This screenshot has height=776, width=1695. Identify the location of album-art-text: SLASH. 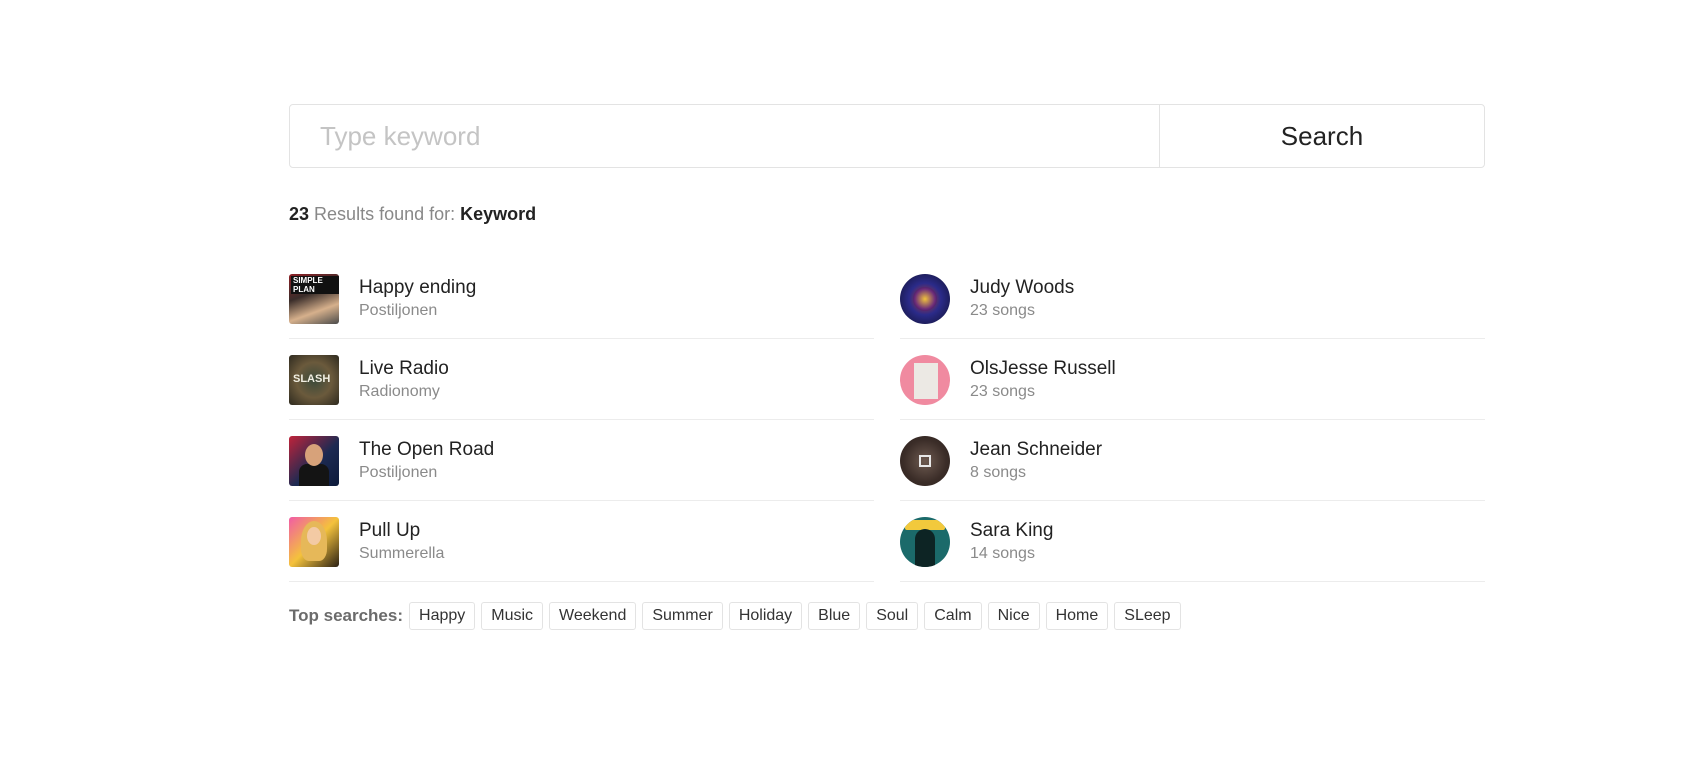
(312, 379).